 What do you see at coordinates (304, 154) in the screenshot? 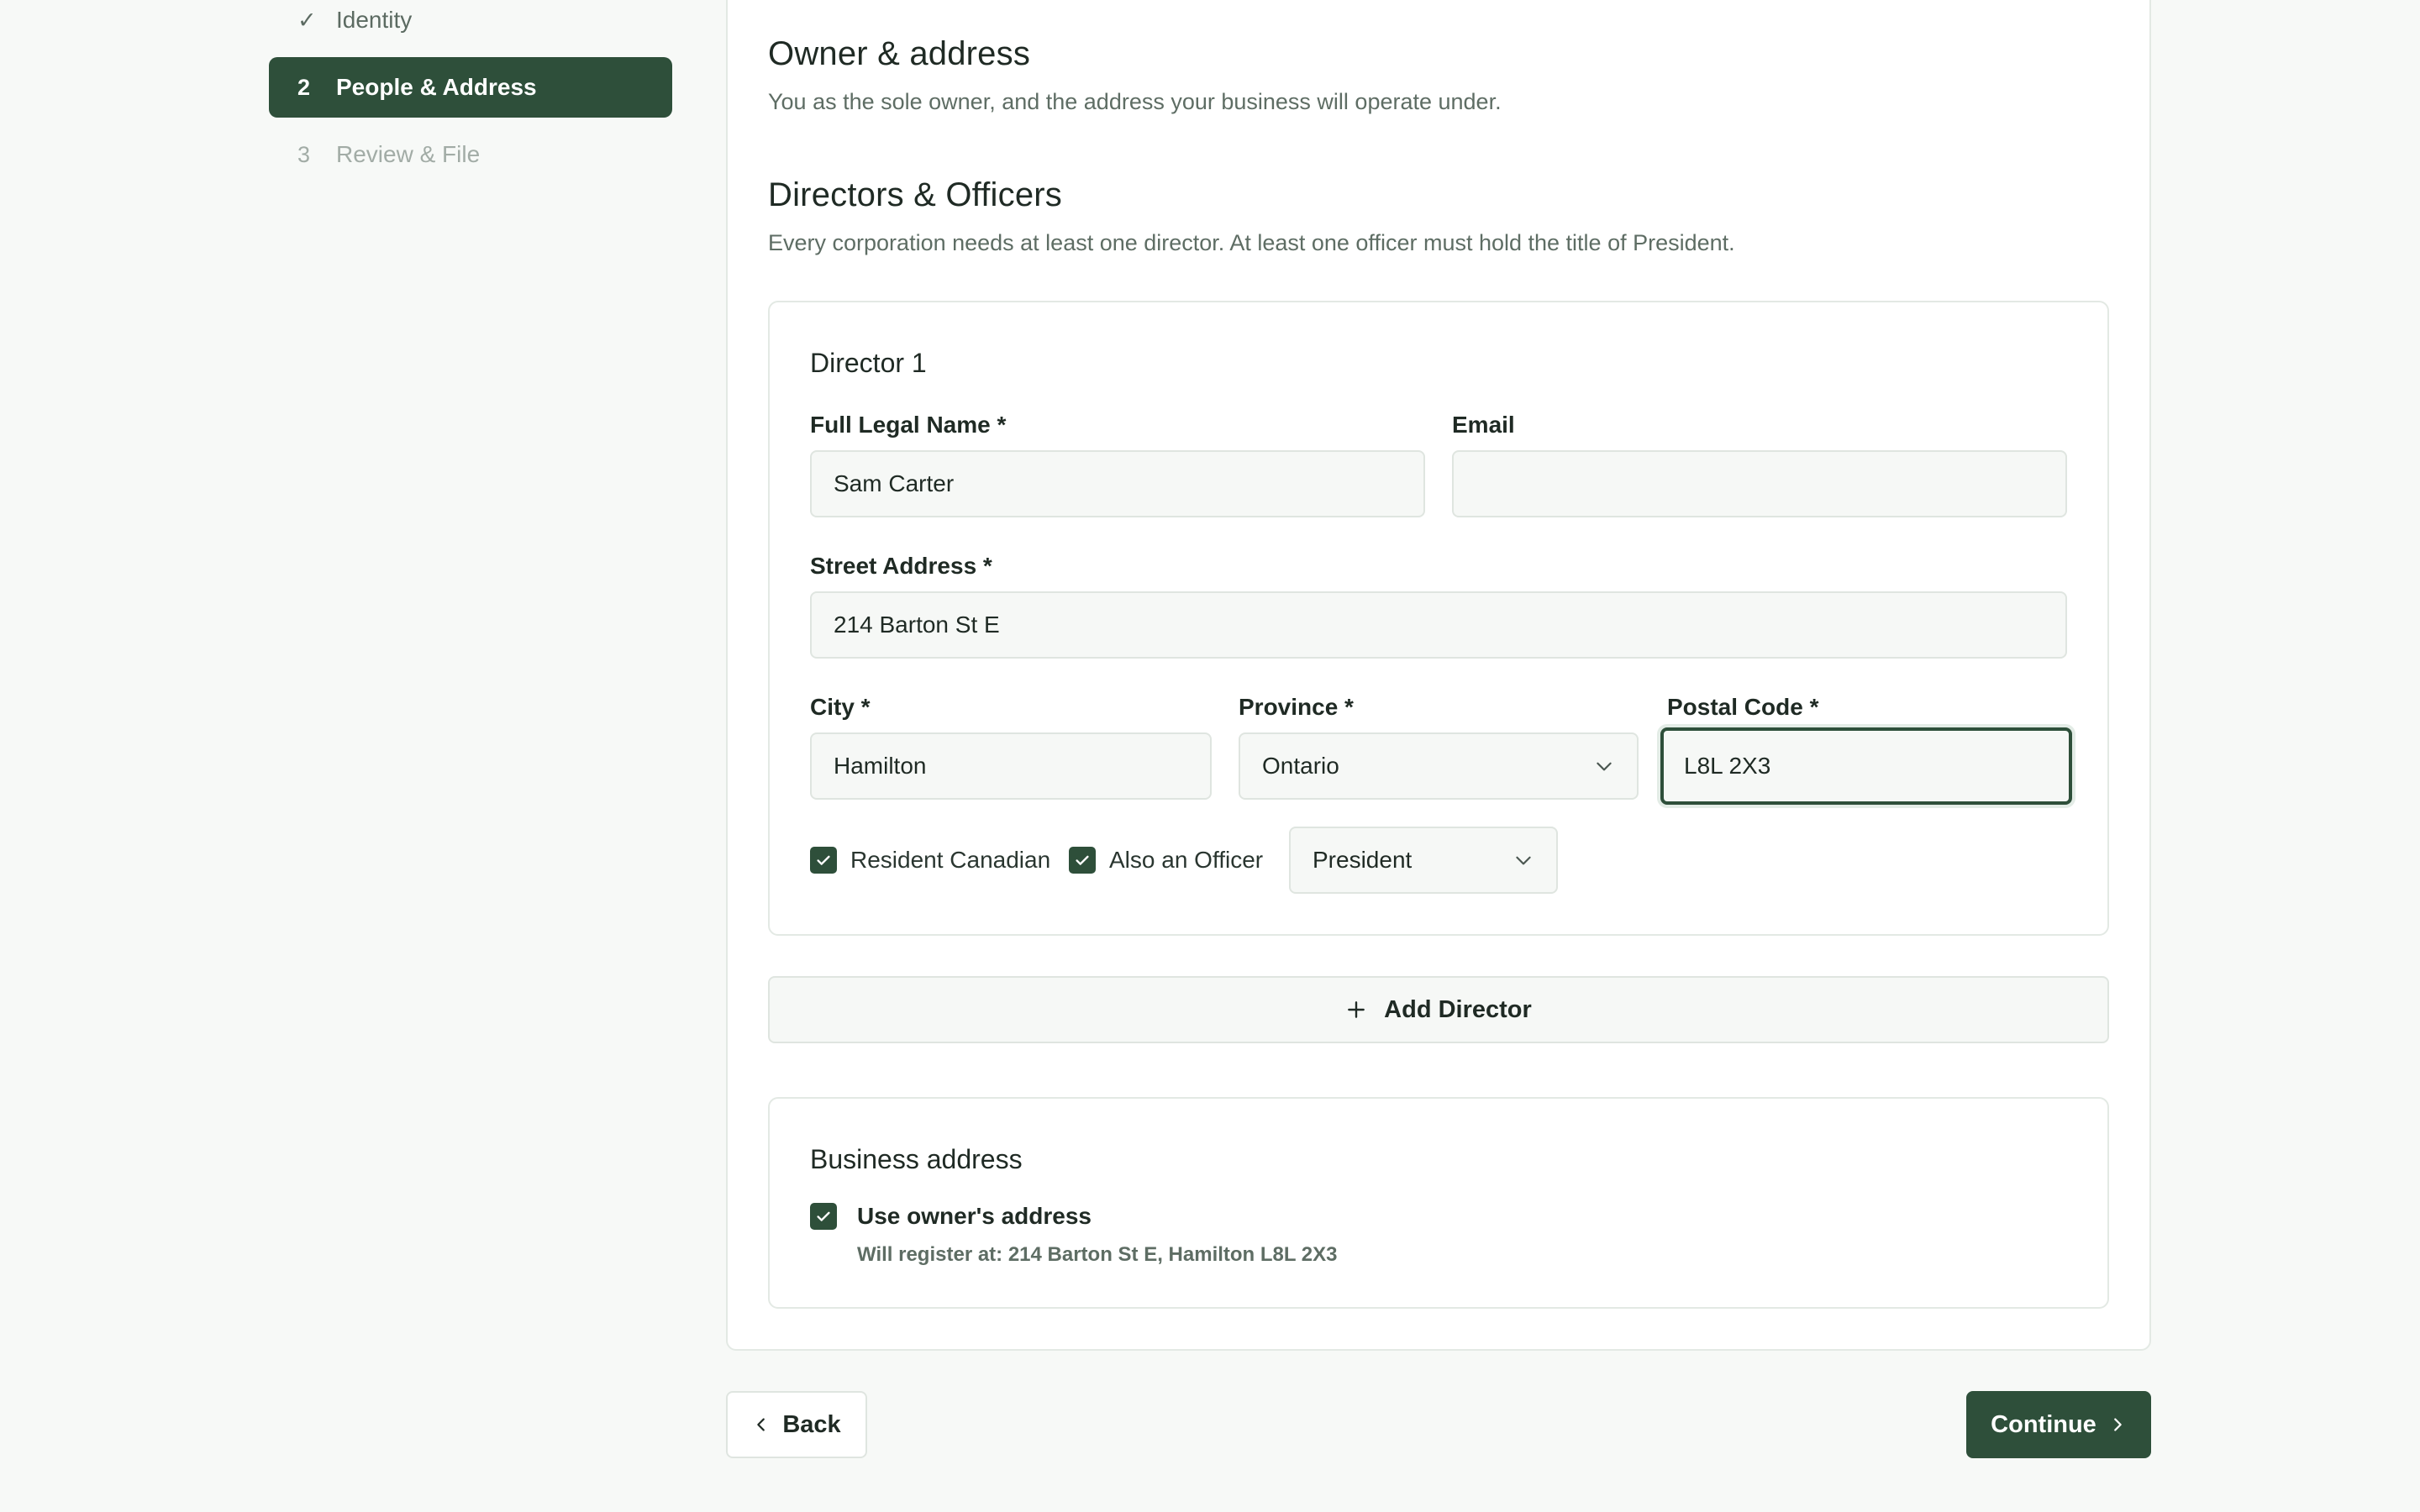
I see `step-number: 3` at bounding box center [304, 154].